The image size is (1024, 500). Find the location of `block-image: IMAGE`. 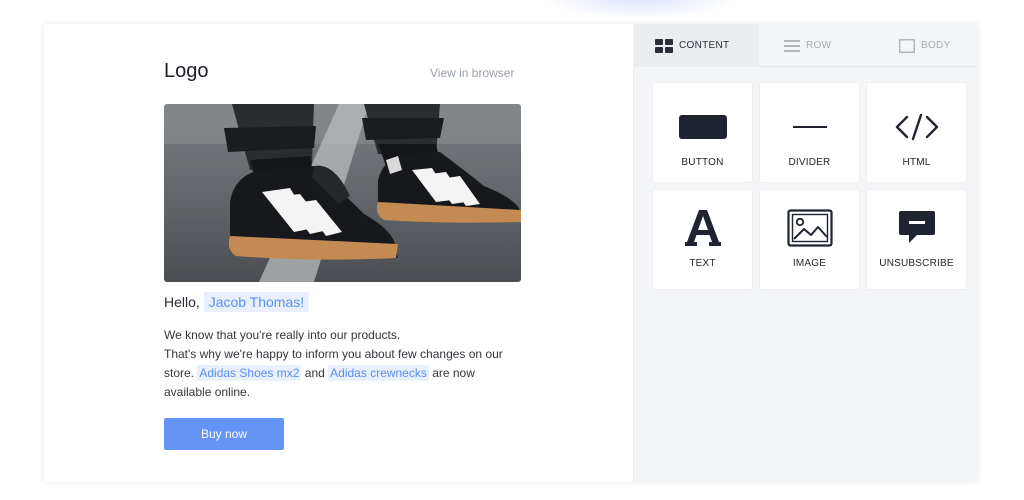

block-image: IMAGE is located at coordinates (809, 239).